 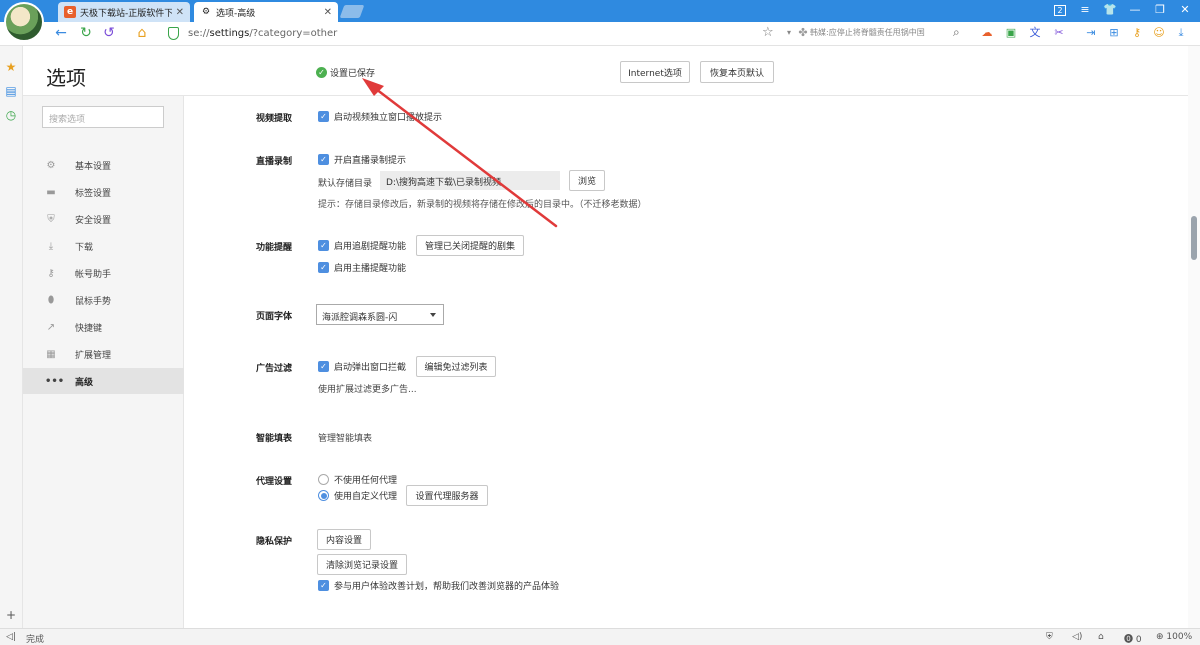 What do you see at coordinates (11, 337) in the screenshot?
I see `side-rail: ★ ▤ ◷ +` at bounding box center [11, 337].